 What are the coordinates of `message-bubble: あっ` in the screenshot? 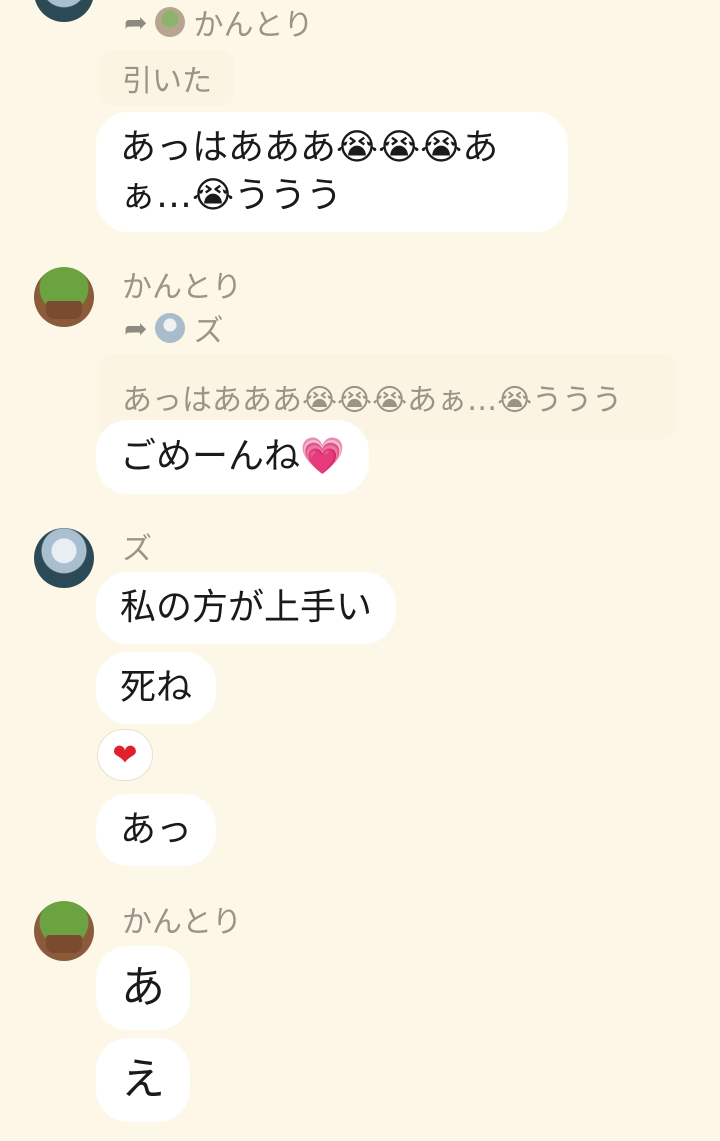 It's located at (156, 830).